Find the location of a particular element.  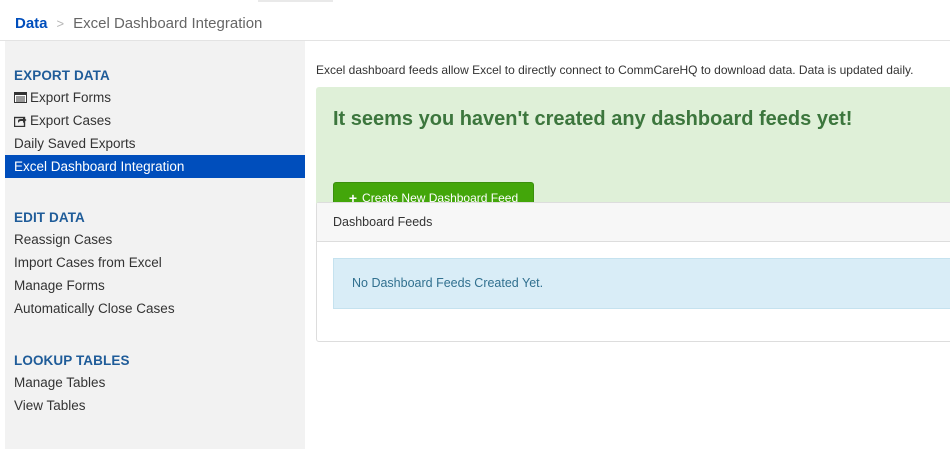

sidebar-header-lookup-tables: LOOKUP TABLES is located at coordinates (72, 360).